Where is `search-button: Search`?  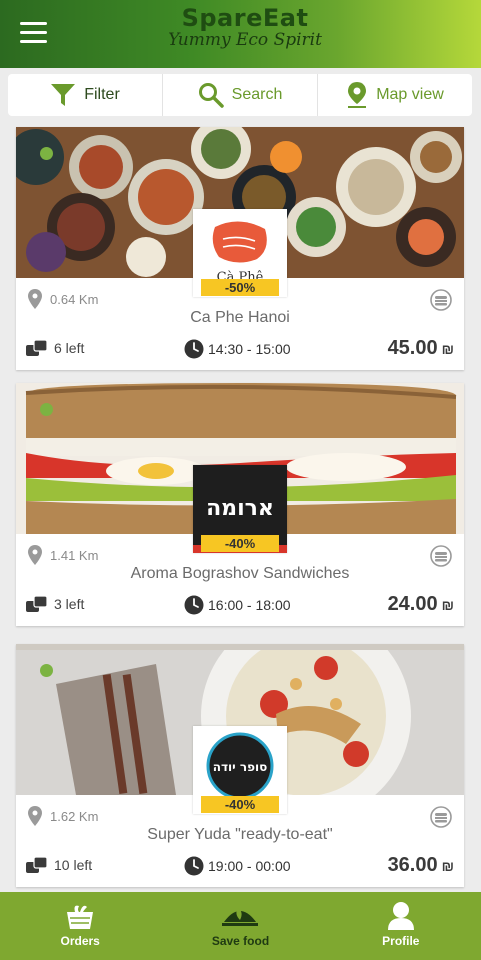 search-button: Search is located at coordinates (239, 95).